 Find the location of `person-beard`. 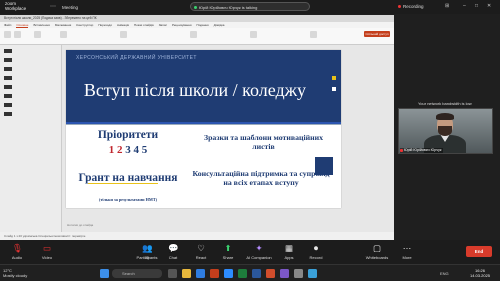

person-beard is located at coordinates (445, 131).